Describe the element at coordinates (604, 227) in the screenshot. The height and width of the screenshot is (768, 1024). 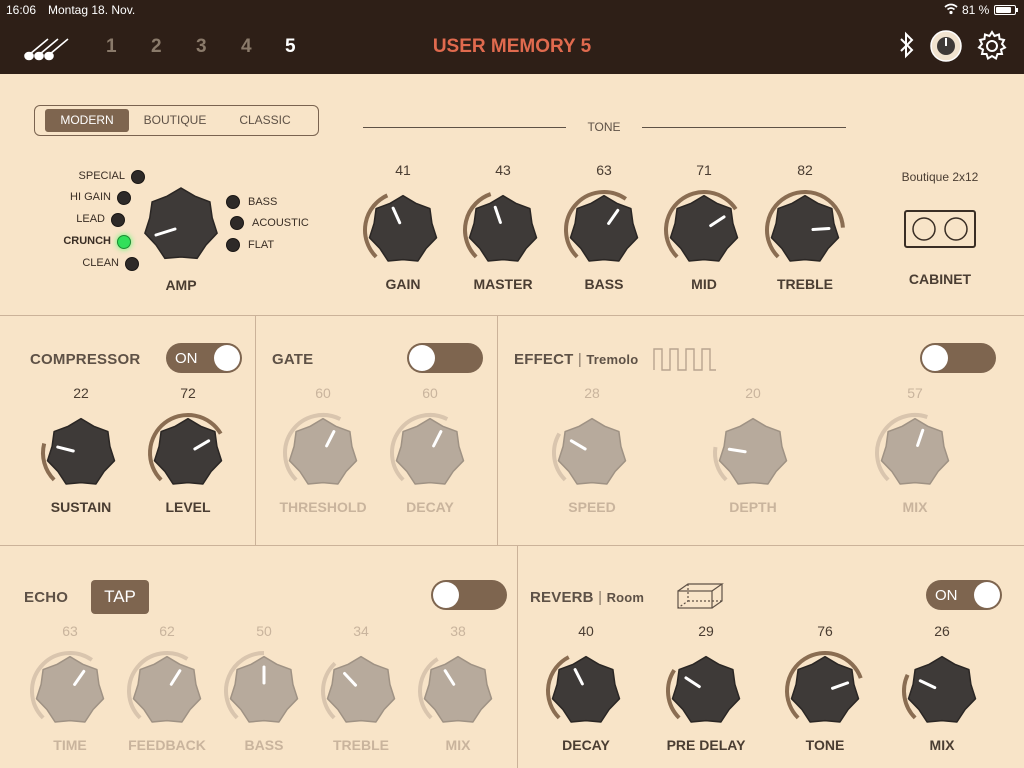
I see `amp-bass-knob: 63 BASS` at that location.